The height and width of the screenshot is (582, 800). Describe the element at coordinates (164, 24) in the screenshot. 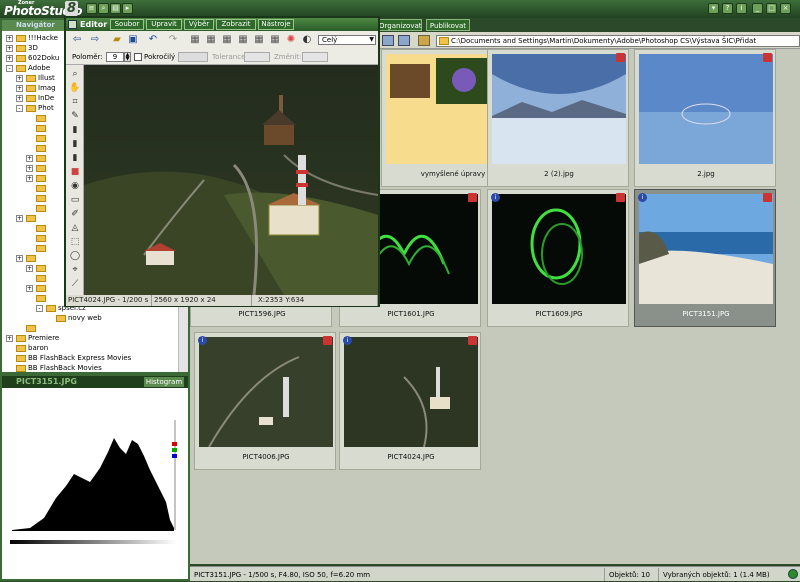

I see `menu-edit: Upravit` at that location.